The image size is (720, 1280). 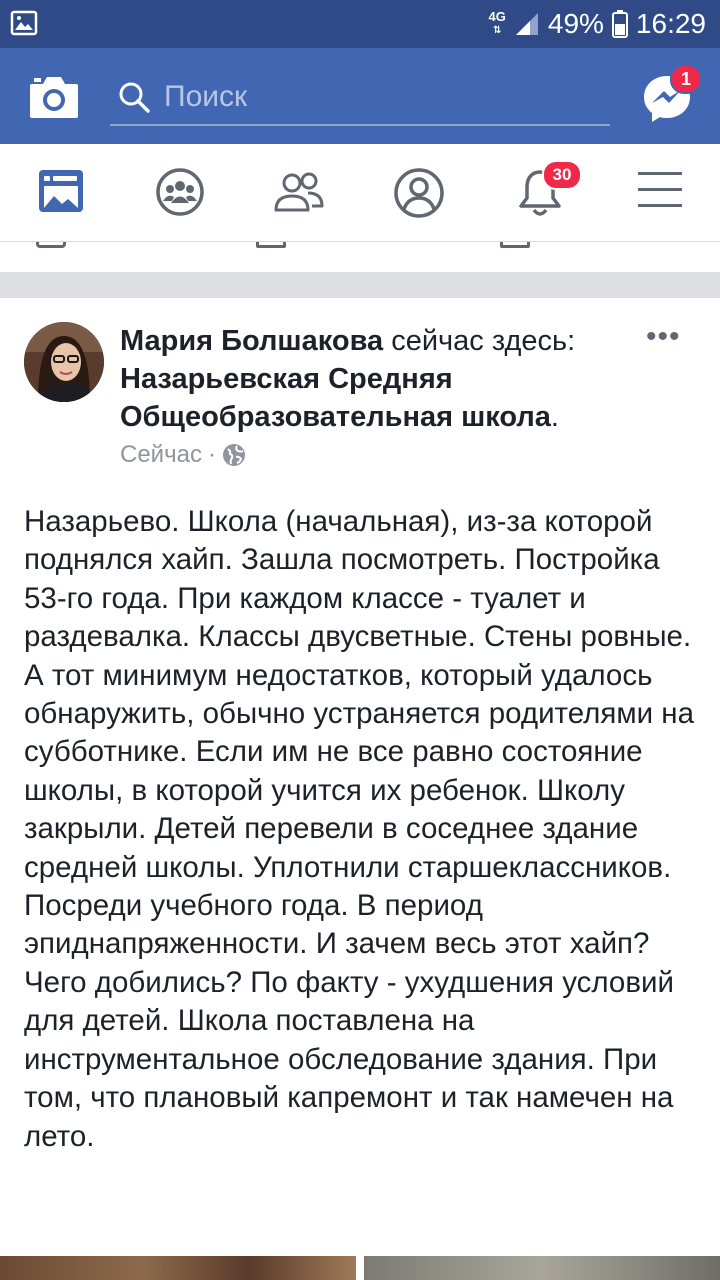 What do you see at coordinates (134, 97) in the screenshot?
I see `search-icon` at bounding box center [134, 97].